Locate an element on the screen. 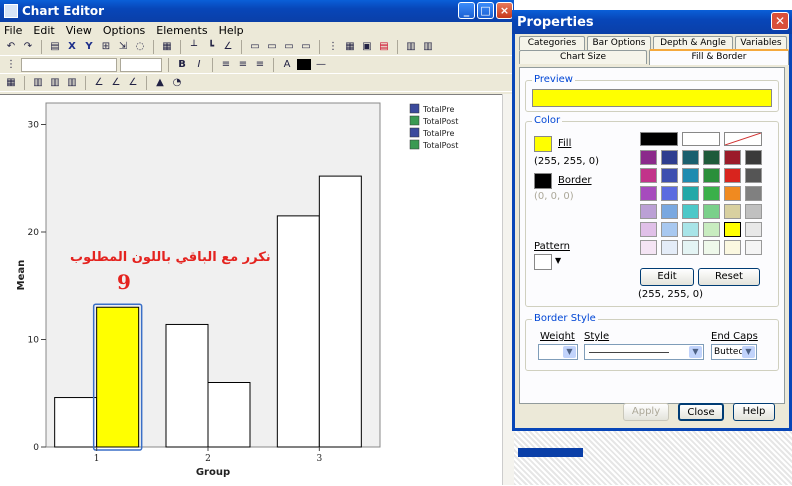  menu-edit: Edit is located at coordinates (43, 30).